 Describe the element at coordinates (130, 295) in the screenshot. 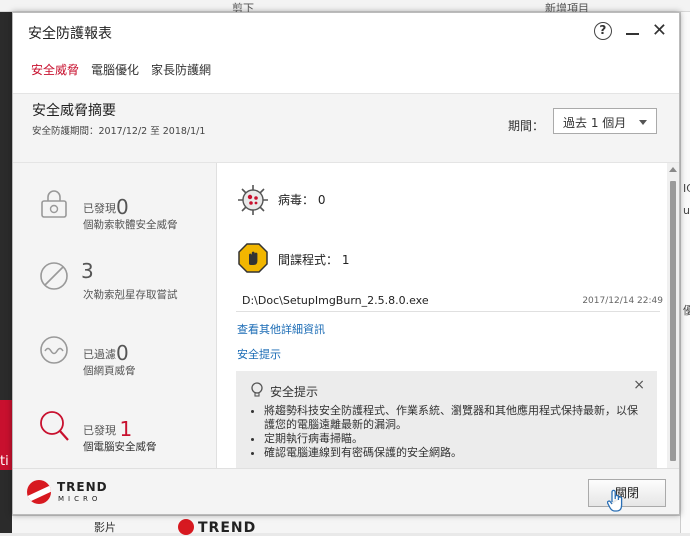

I see `stat-folder-shield-desc: 次勒索剋星存取嘗試` at that location.